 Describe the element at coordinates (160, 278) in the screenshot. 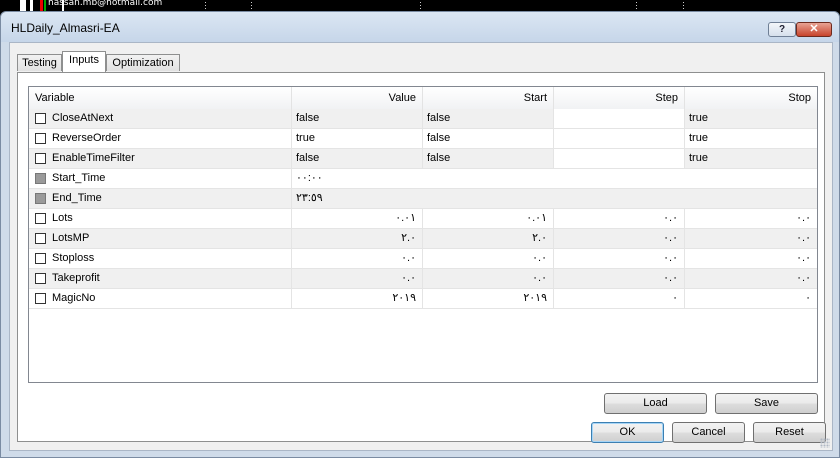

I see `variable-cell: Takeprofit` at that location.